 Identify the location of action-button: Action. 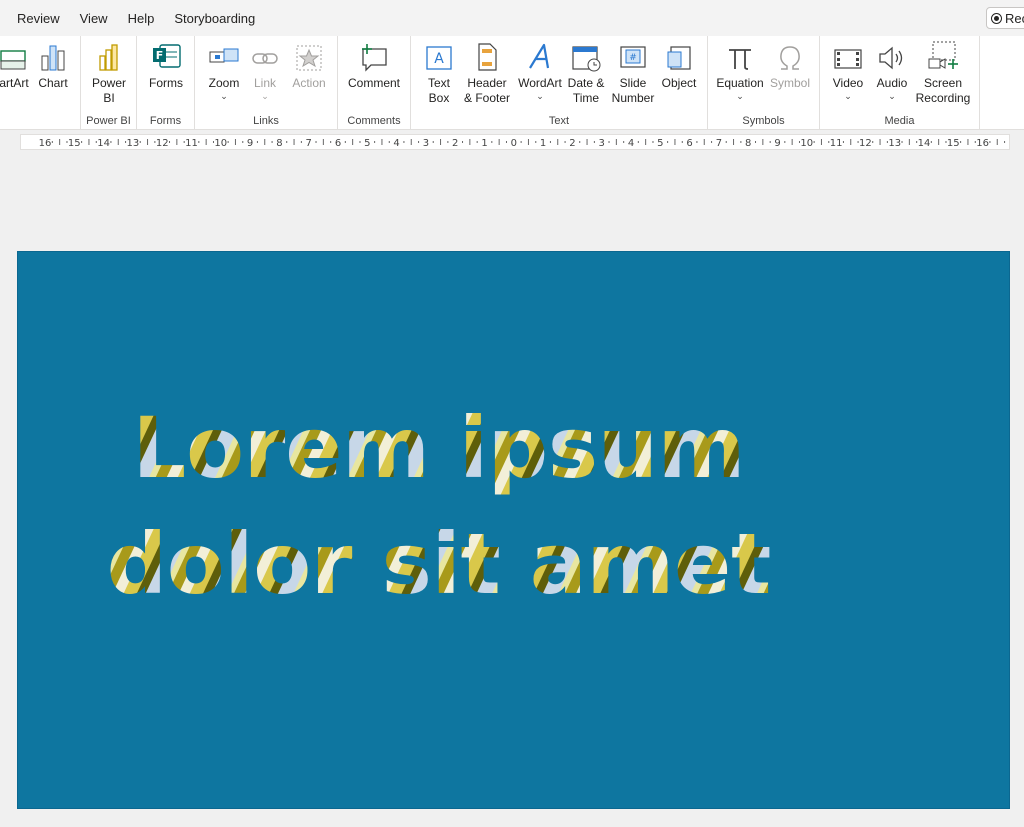
(309, 64).